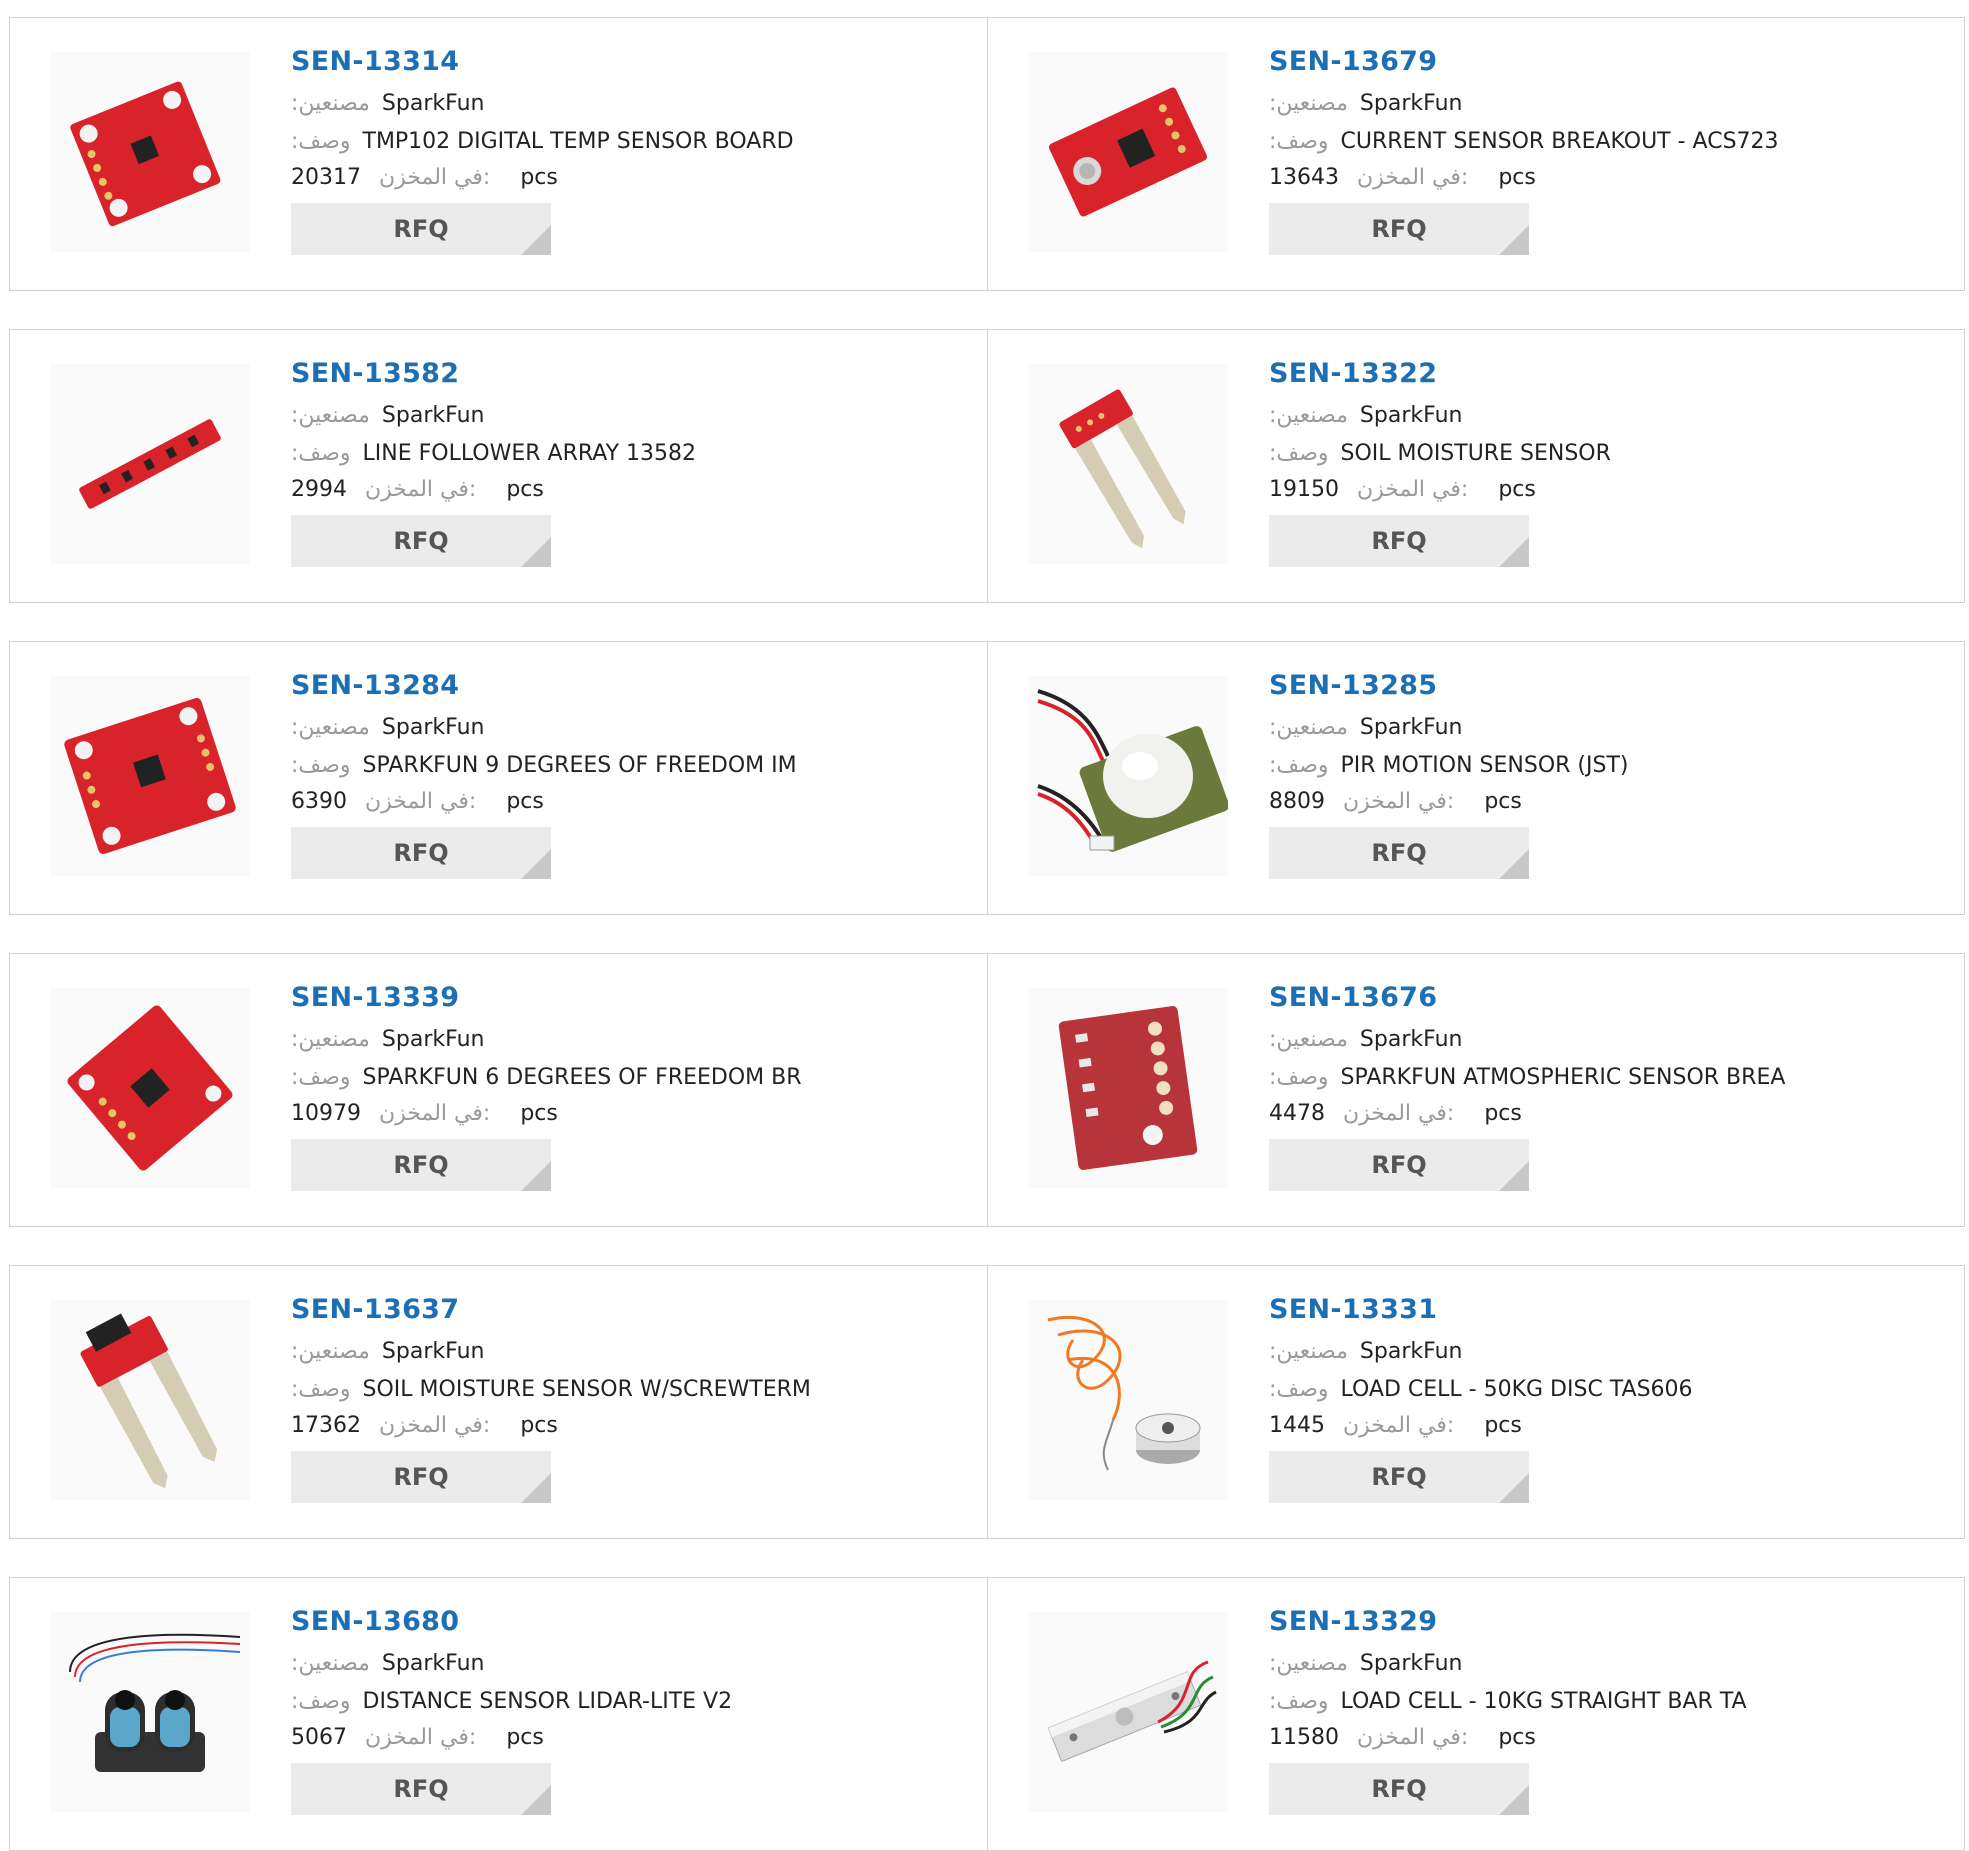 The image size is (1969, 1851). I want to click on stock-line: 6390 في المخزن: pcs, so click(544, 802).